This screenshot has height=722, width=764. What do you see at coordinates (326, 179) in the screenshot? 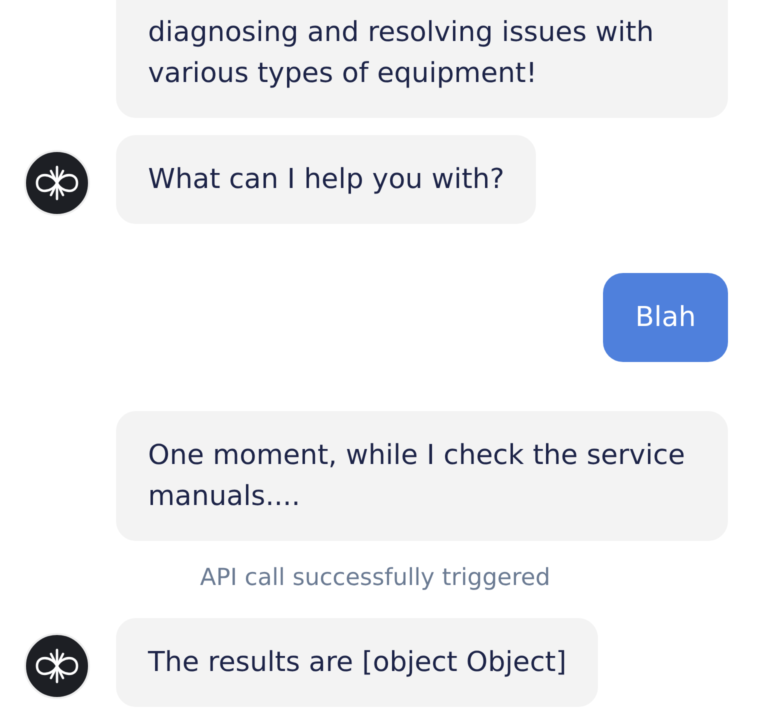
I see `message-bubble: What can I help you with?` at bounding box center [326, 179].